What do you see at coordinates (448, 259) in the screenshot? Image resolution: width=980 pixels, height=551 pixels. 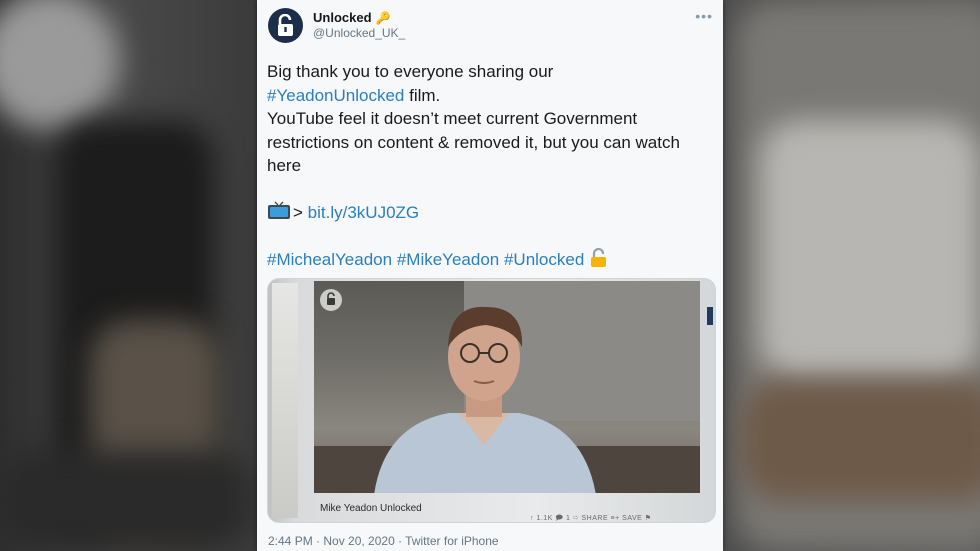 I see `hashtag-link: #MikeYeadon` at bounding box center [448, 259].